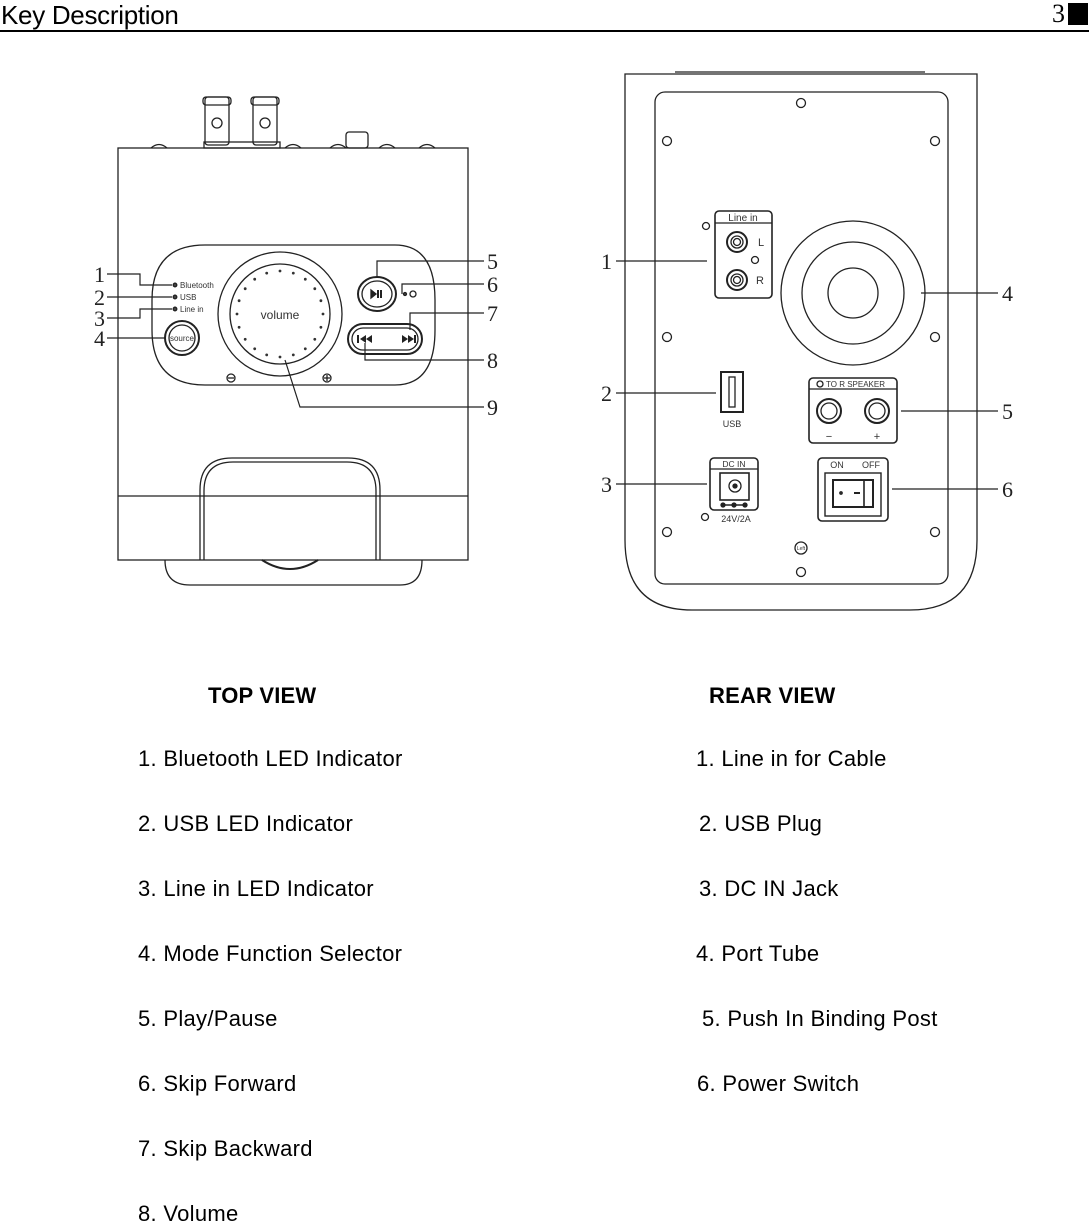 The image size is (1089, 1227). What do you see at coordinates (175, 309) in the screenshot?
I see `line-in-led` at bounding box center [175, 309].